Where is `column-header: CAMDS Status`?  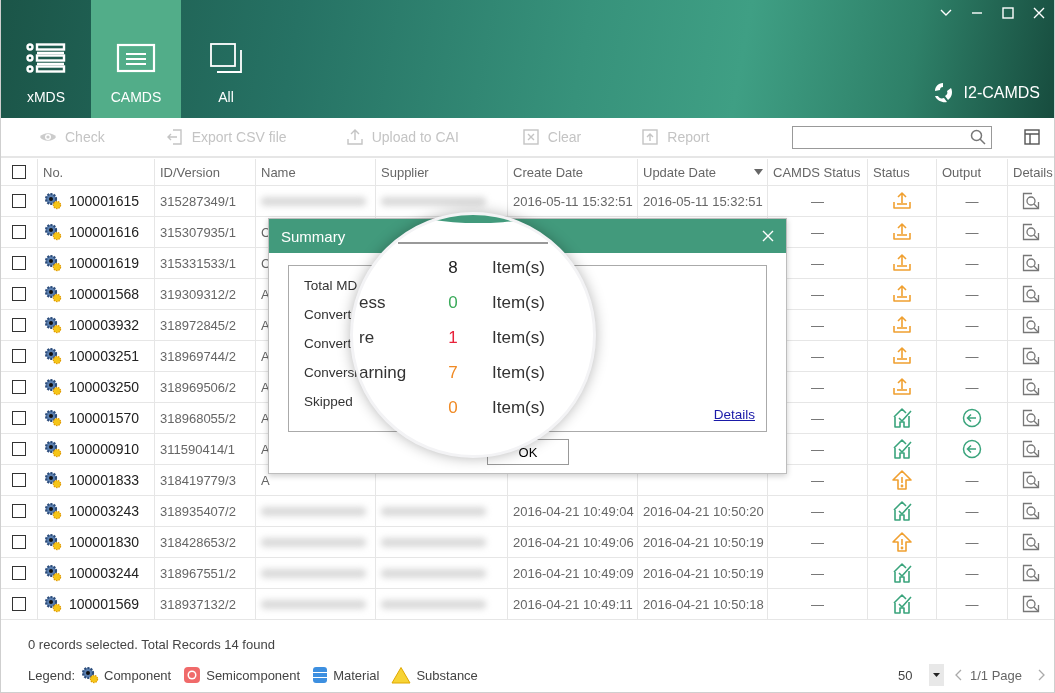
column-header: CAMDS Status is located at coordinates (818, 172).